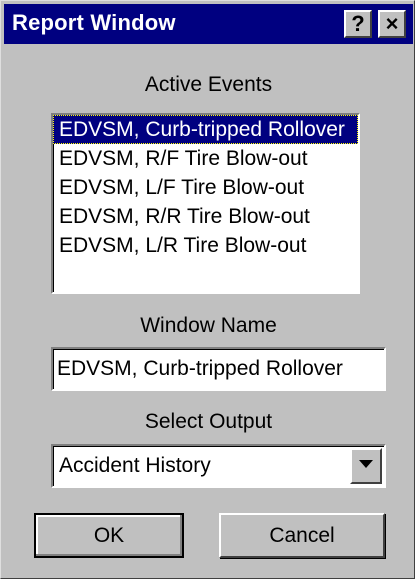 The width and height of the screenshot is (417, 581). I want to click on dropdown-arrow-button, so click(366, 466).